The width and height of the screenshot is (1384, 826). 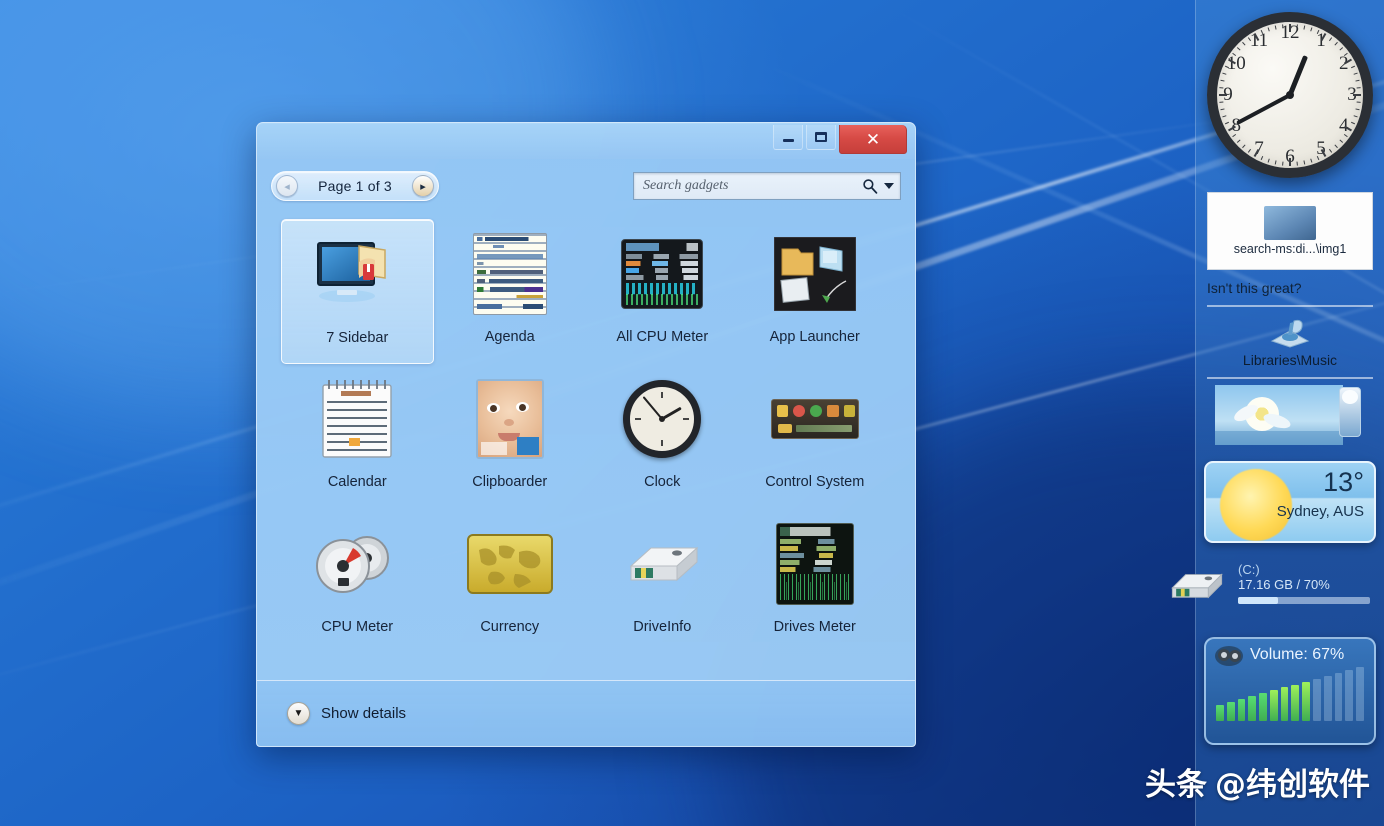 I want to click on watermark-handle: @纬创软件, so click(x=1292, y=785).